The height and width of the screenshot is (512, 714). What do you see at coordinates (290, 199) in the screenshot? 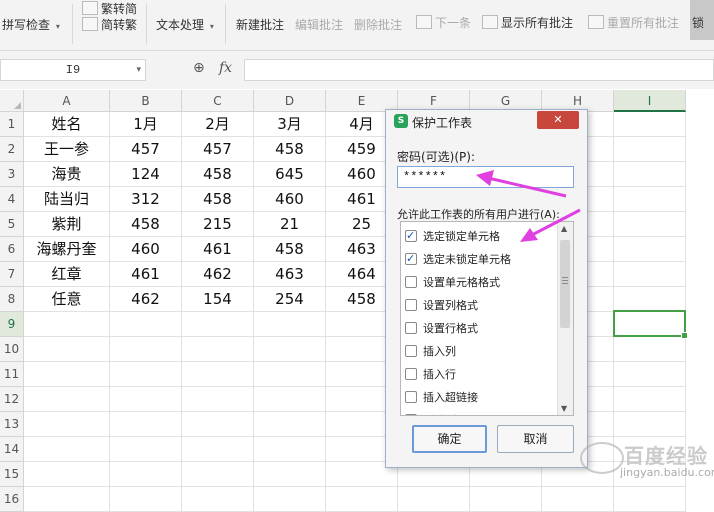
I see `cell-d4: 460` at bounding box center [290, 199].